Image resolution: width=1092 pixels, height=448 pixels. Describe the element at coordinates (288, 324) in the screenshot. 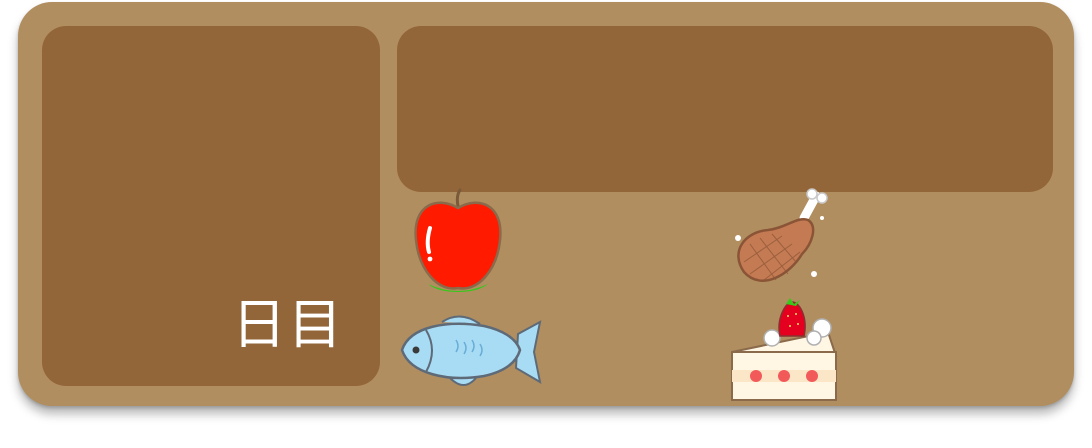

I see `day-label: 日目` at that location.